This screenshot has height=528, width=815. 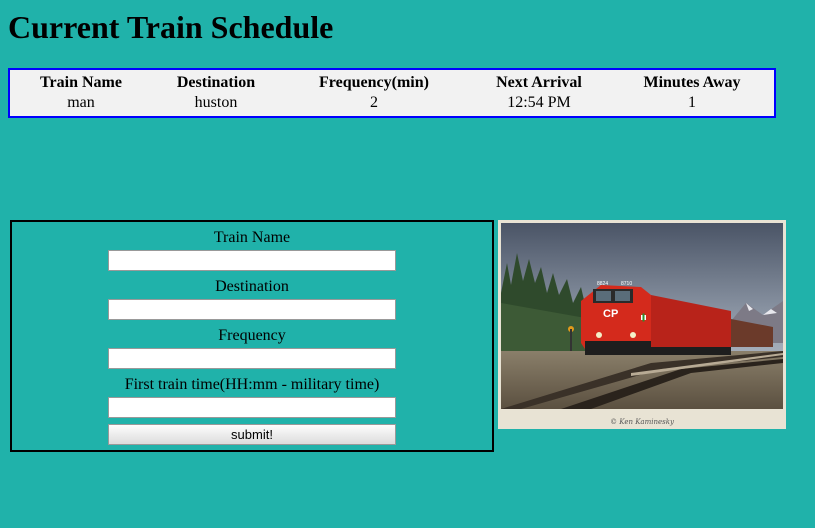 What do you see at coordinates (539, 102) in the screenshot?
I see `cell-next-arrival: 12:54 PM` at bounding box center [539, 102].